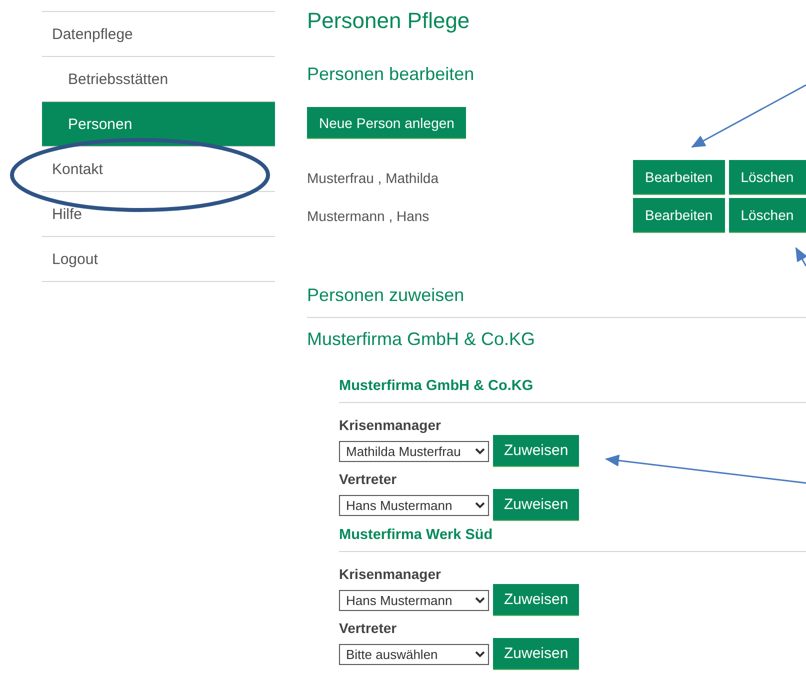 This screenshot has width=806, height=684. I want to click on person-select: Mathilda Musterfrau, so click(414, 451).